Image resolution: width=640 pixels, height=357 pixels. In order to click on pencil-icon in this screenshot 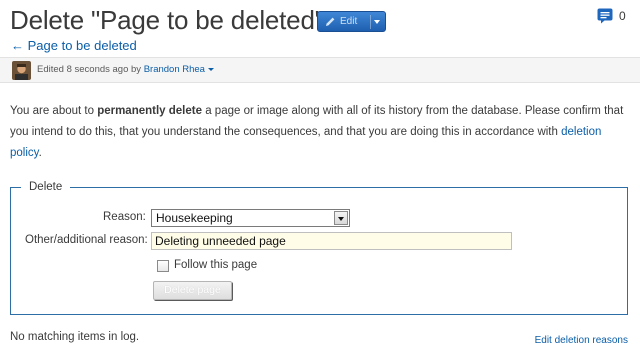, I will do `click(330, 21)`.